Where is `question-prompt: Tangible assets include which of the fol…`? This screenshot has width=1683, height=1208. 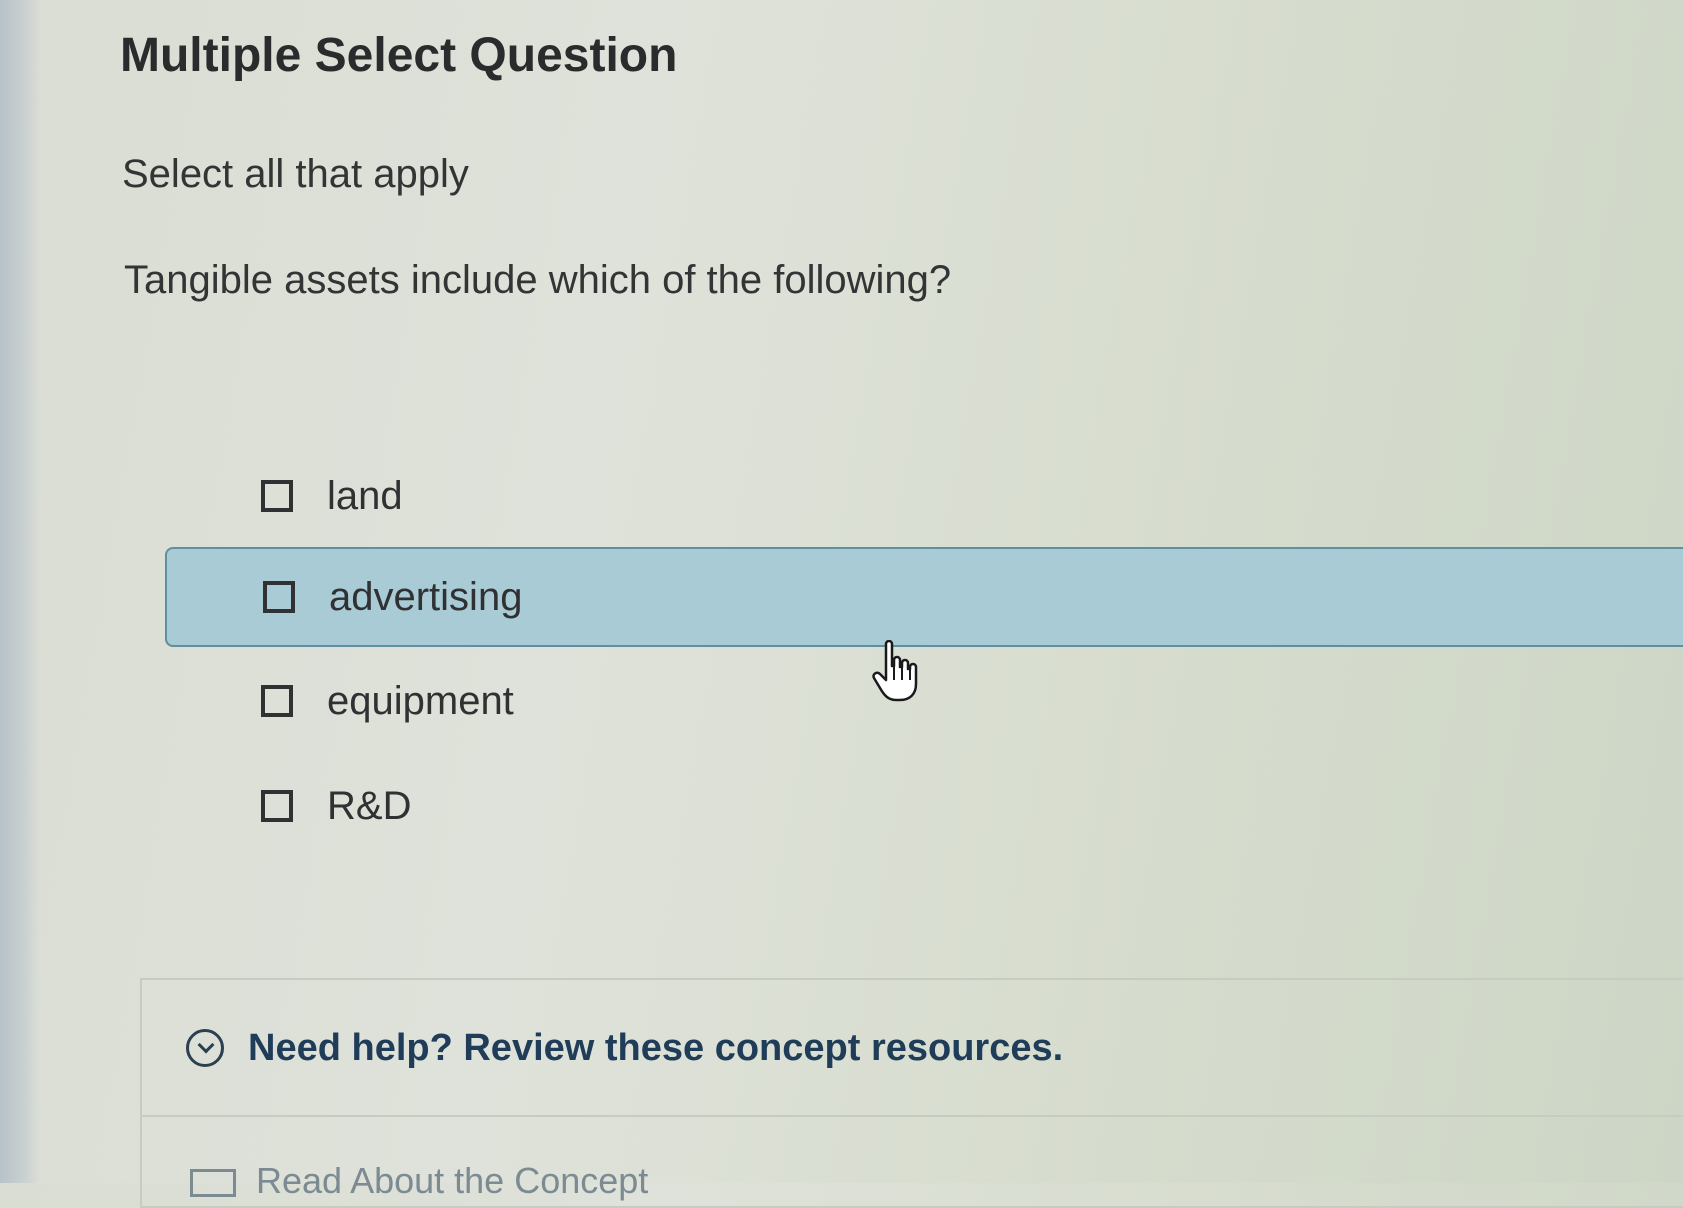
question-prompt: Tangible assets include which of the fol… is located at coordinates (538, 280).